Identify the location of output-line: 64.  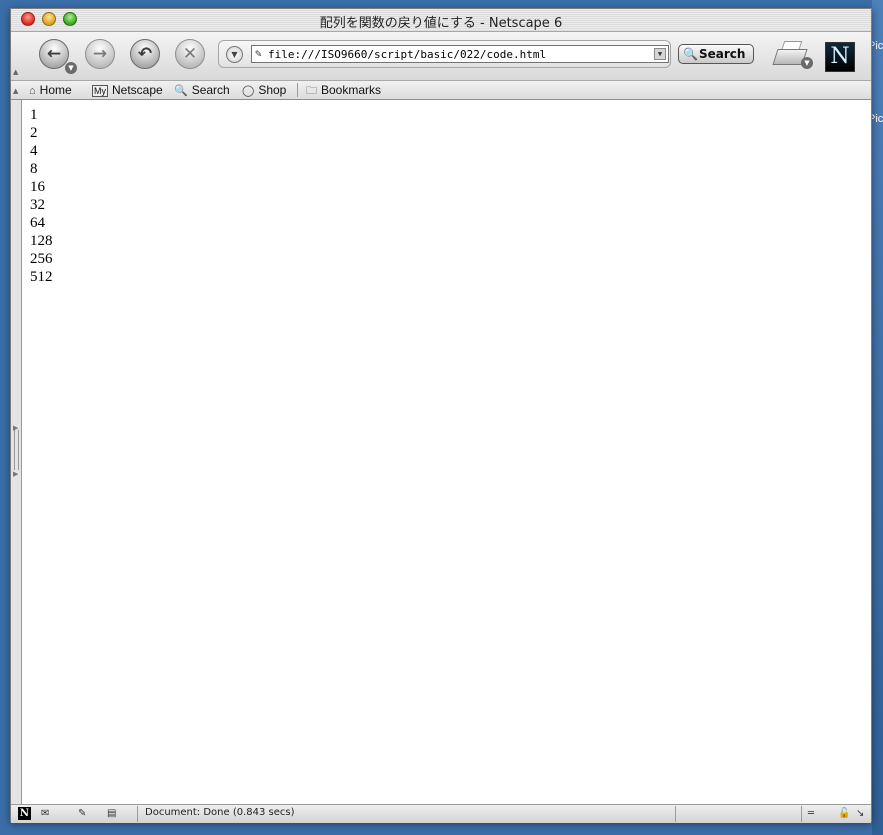
(37, 223).